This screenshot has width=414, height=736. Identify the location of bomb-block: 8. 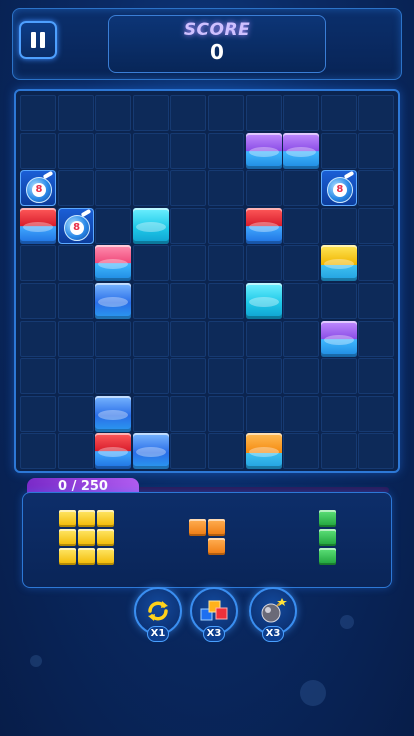
(38, 188).